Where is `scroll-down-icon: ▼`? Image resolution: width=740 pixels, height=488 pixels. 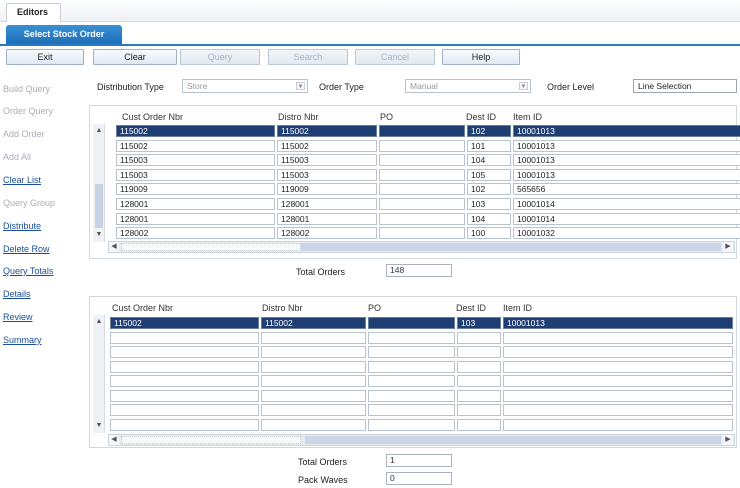 scroll-down-icon: ▼ is located at coordinates (99, 235).